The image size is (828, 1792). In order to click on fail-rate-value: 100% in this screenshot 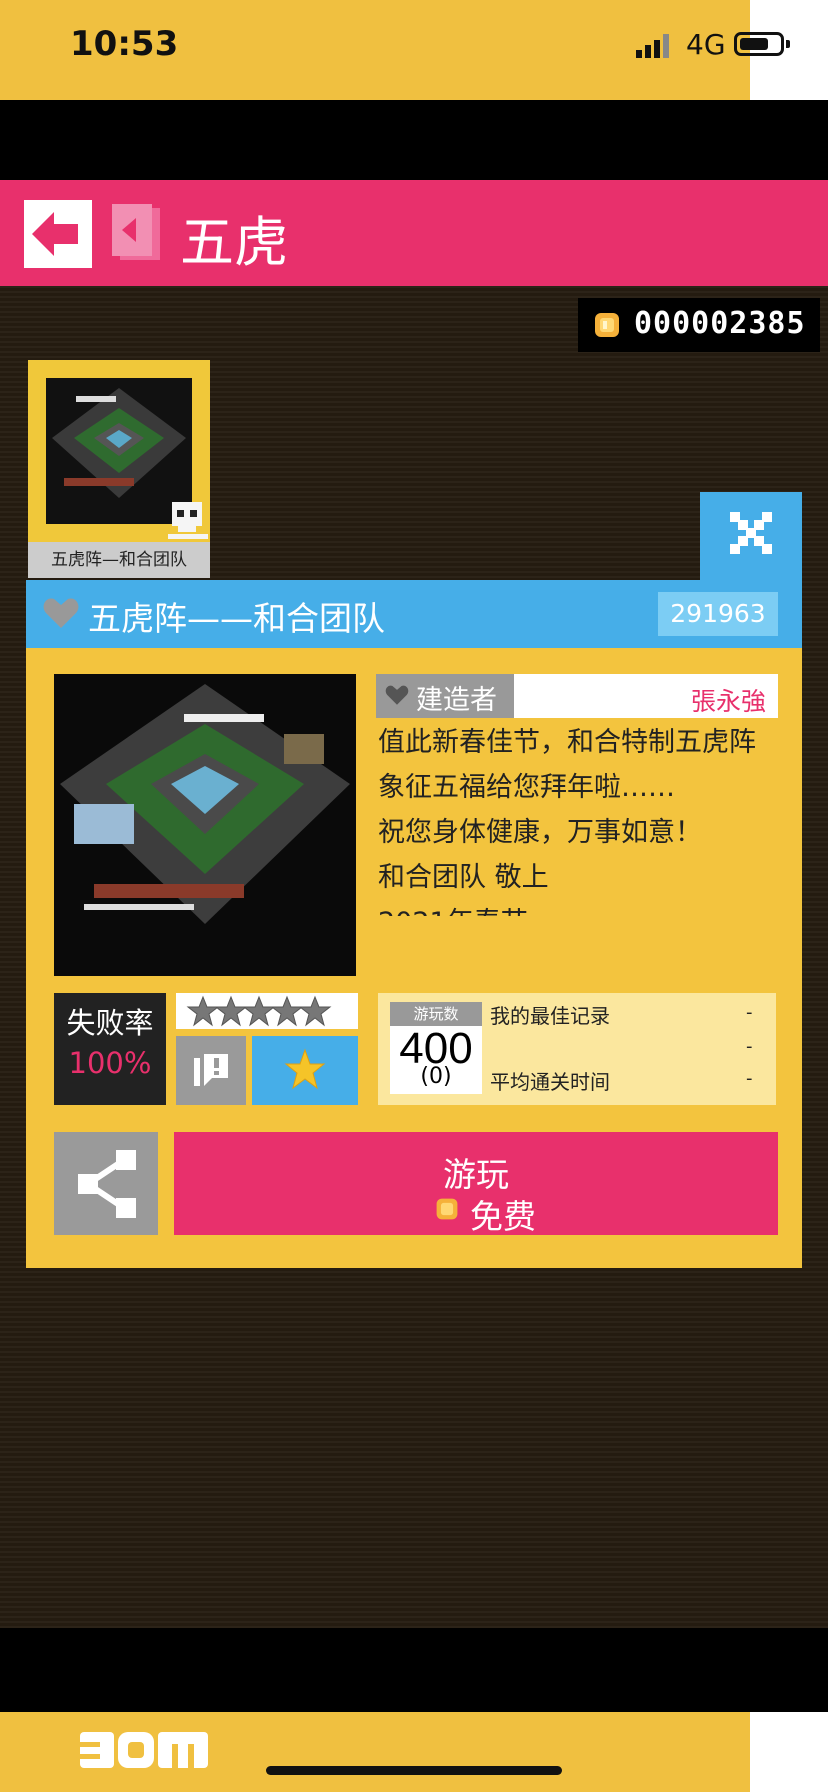, I will do `click(110, 1063)`.